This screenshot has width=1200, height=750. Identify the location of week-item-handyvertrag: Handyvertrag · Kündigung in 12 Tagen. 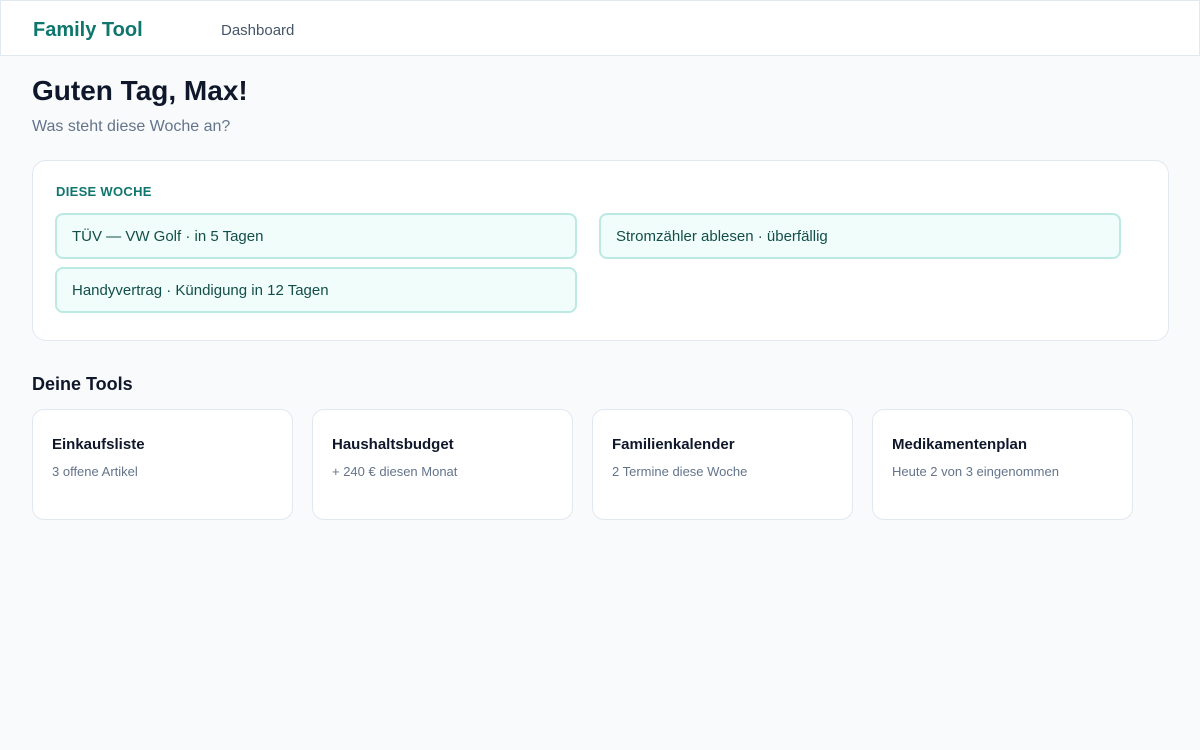
(316, 290).